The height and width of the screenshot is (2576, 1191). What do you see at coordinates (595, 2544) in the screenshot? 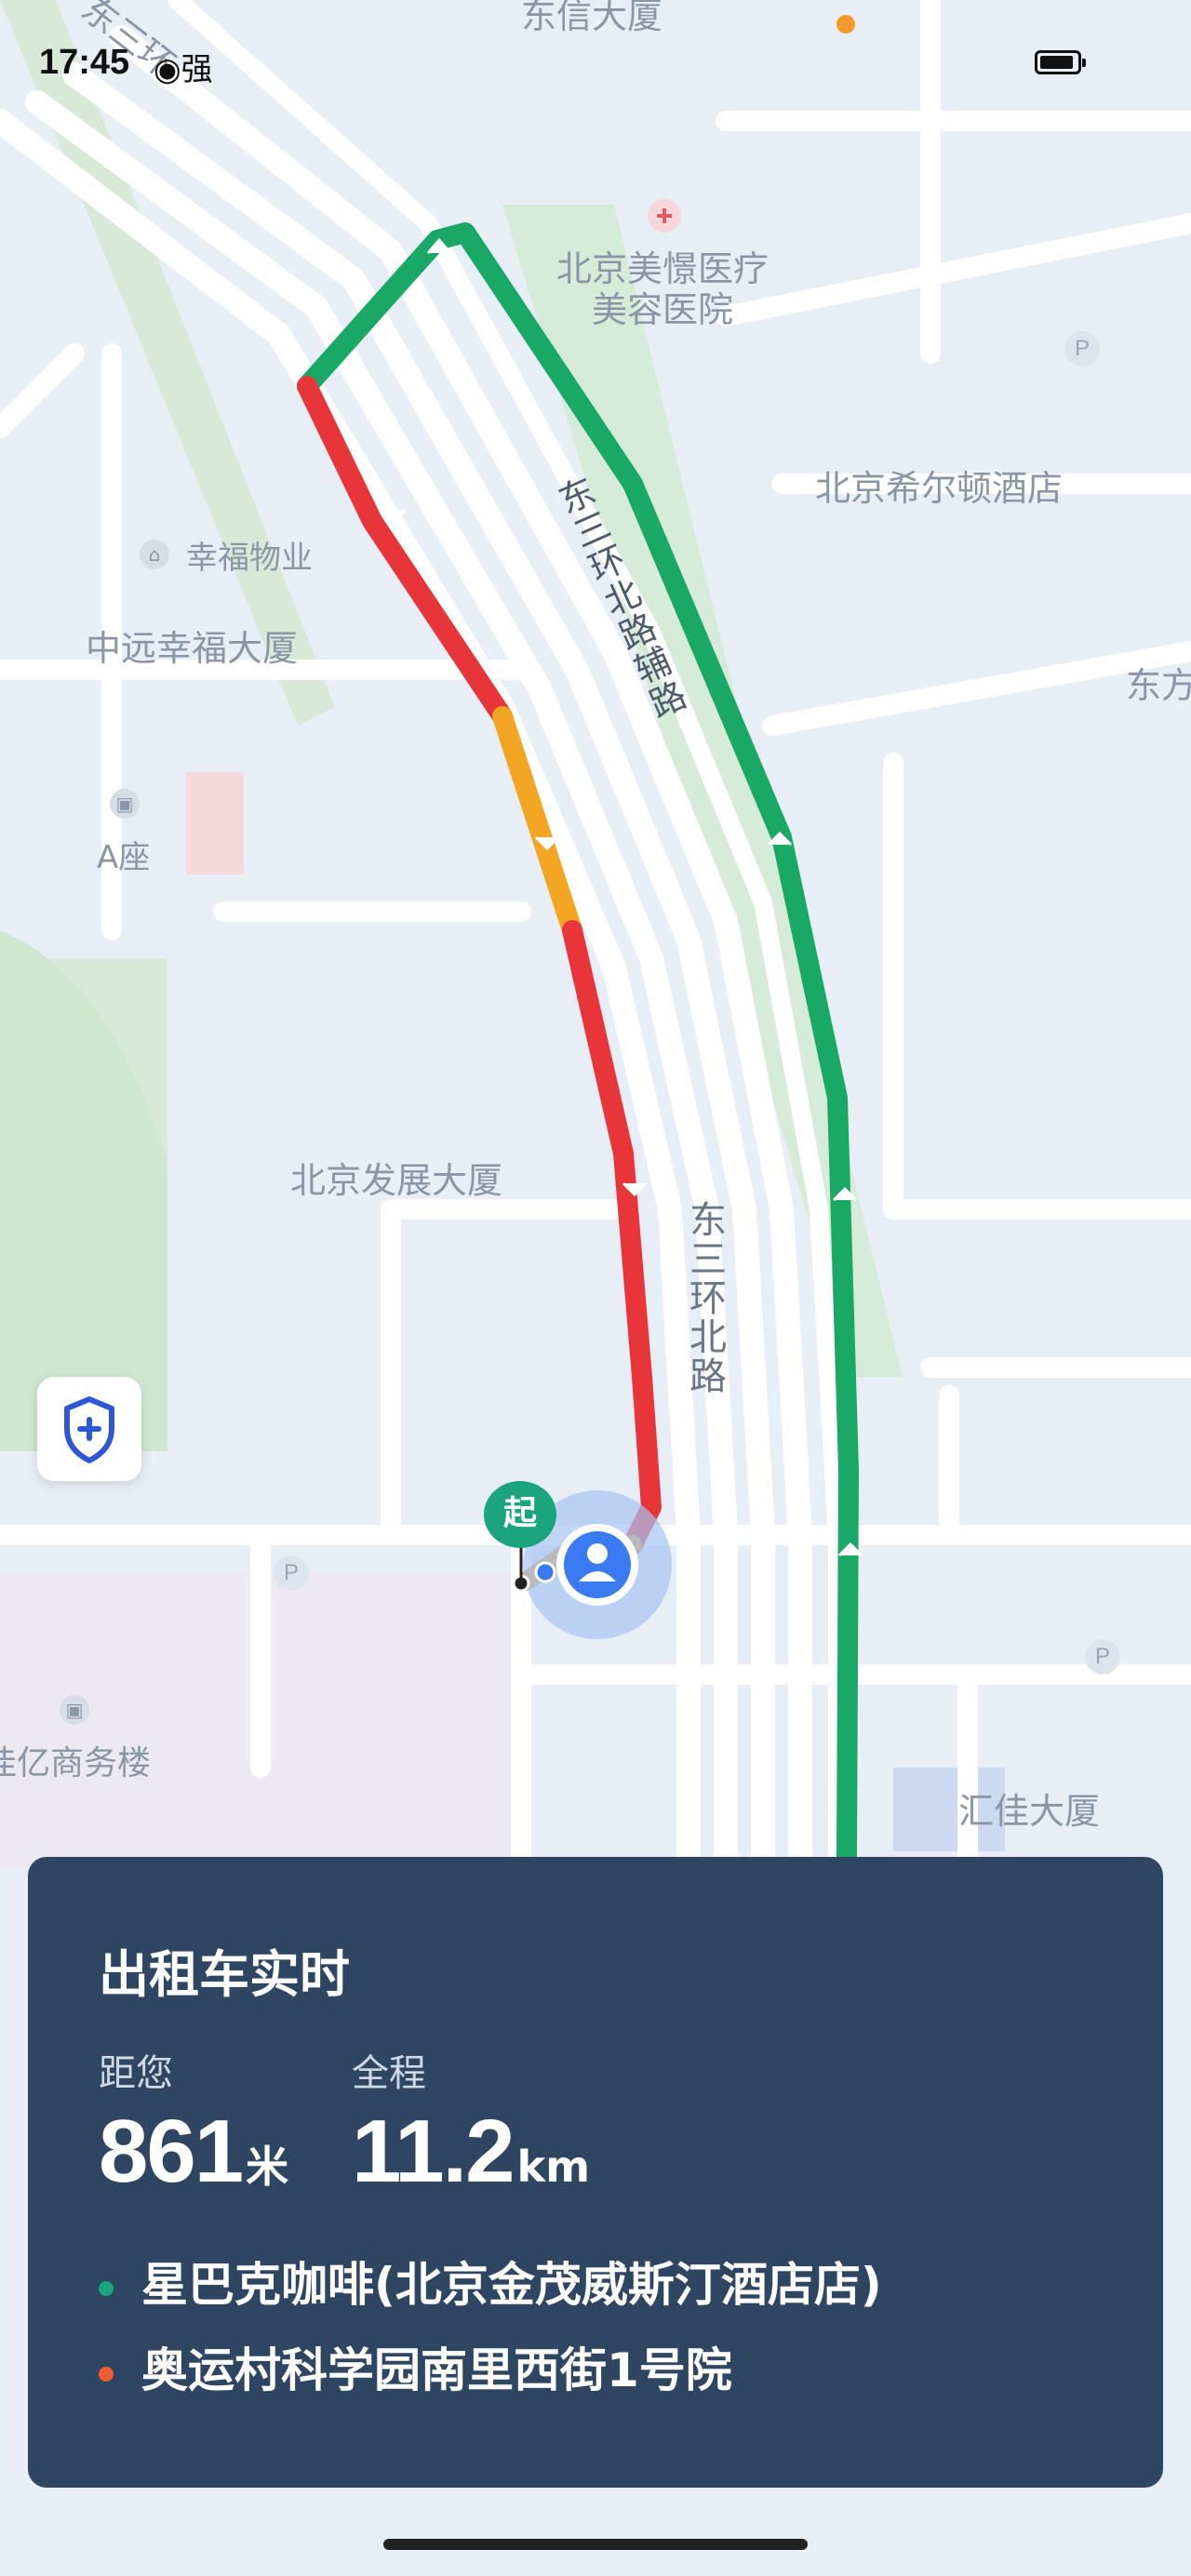
I see `home-indicator` at bounding box center [595, 2544].